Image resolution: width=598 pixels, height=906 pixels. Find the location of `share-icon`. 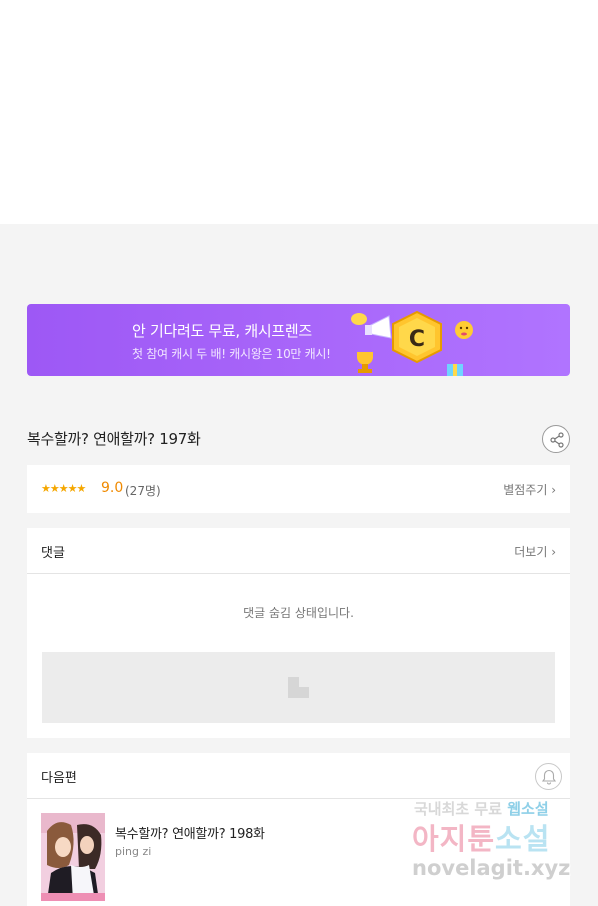

share-icon is located at coordinates (557, 440).